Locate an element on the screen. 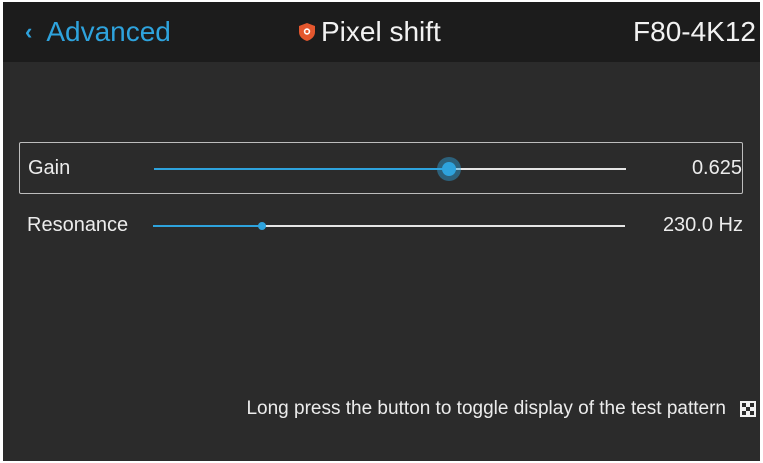  page-title-text: Pixel shift is located at coordinates (381, 31).